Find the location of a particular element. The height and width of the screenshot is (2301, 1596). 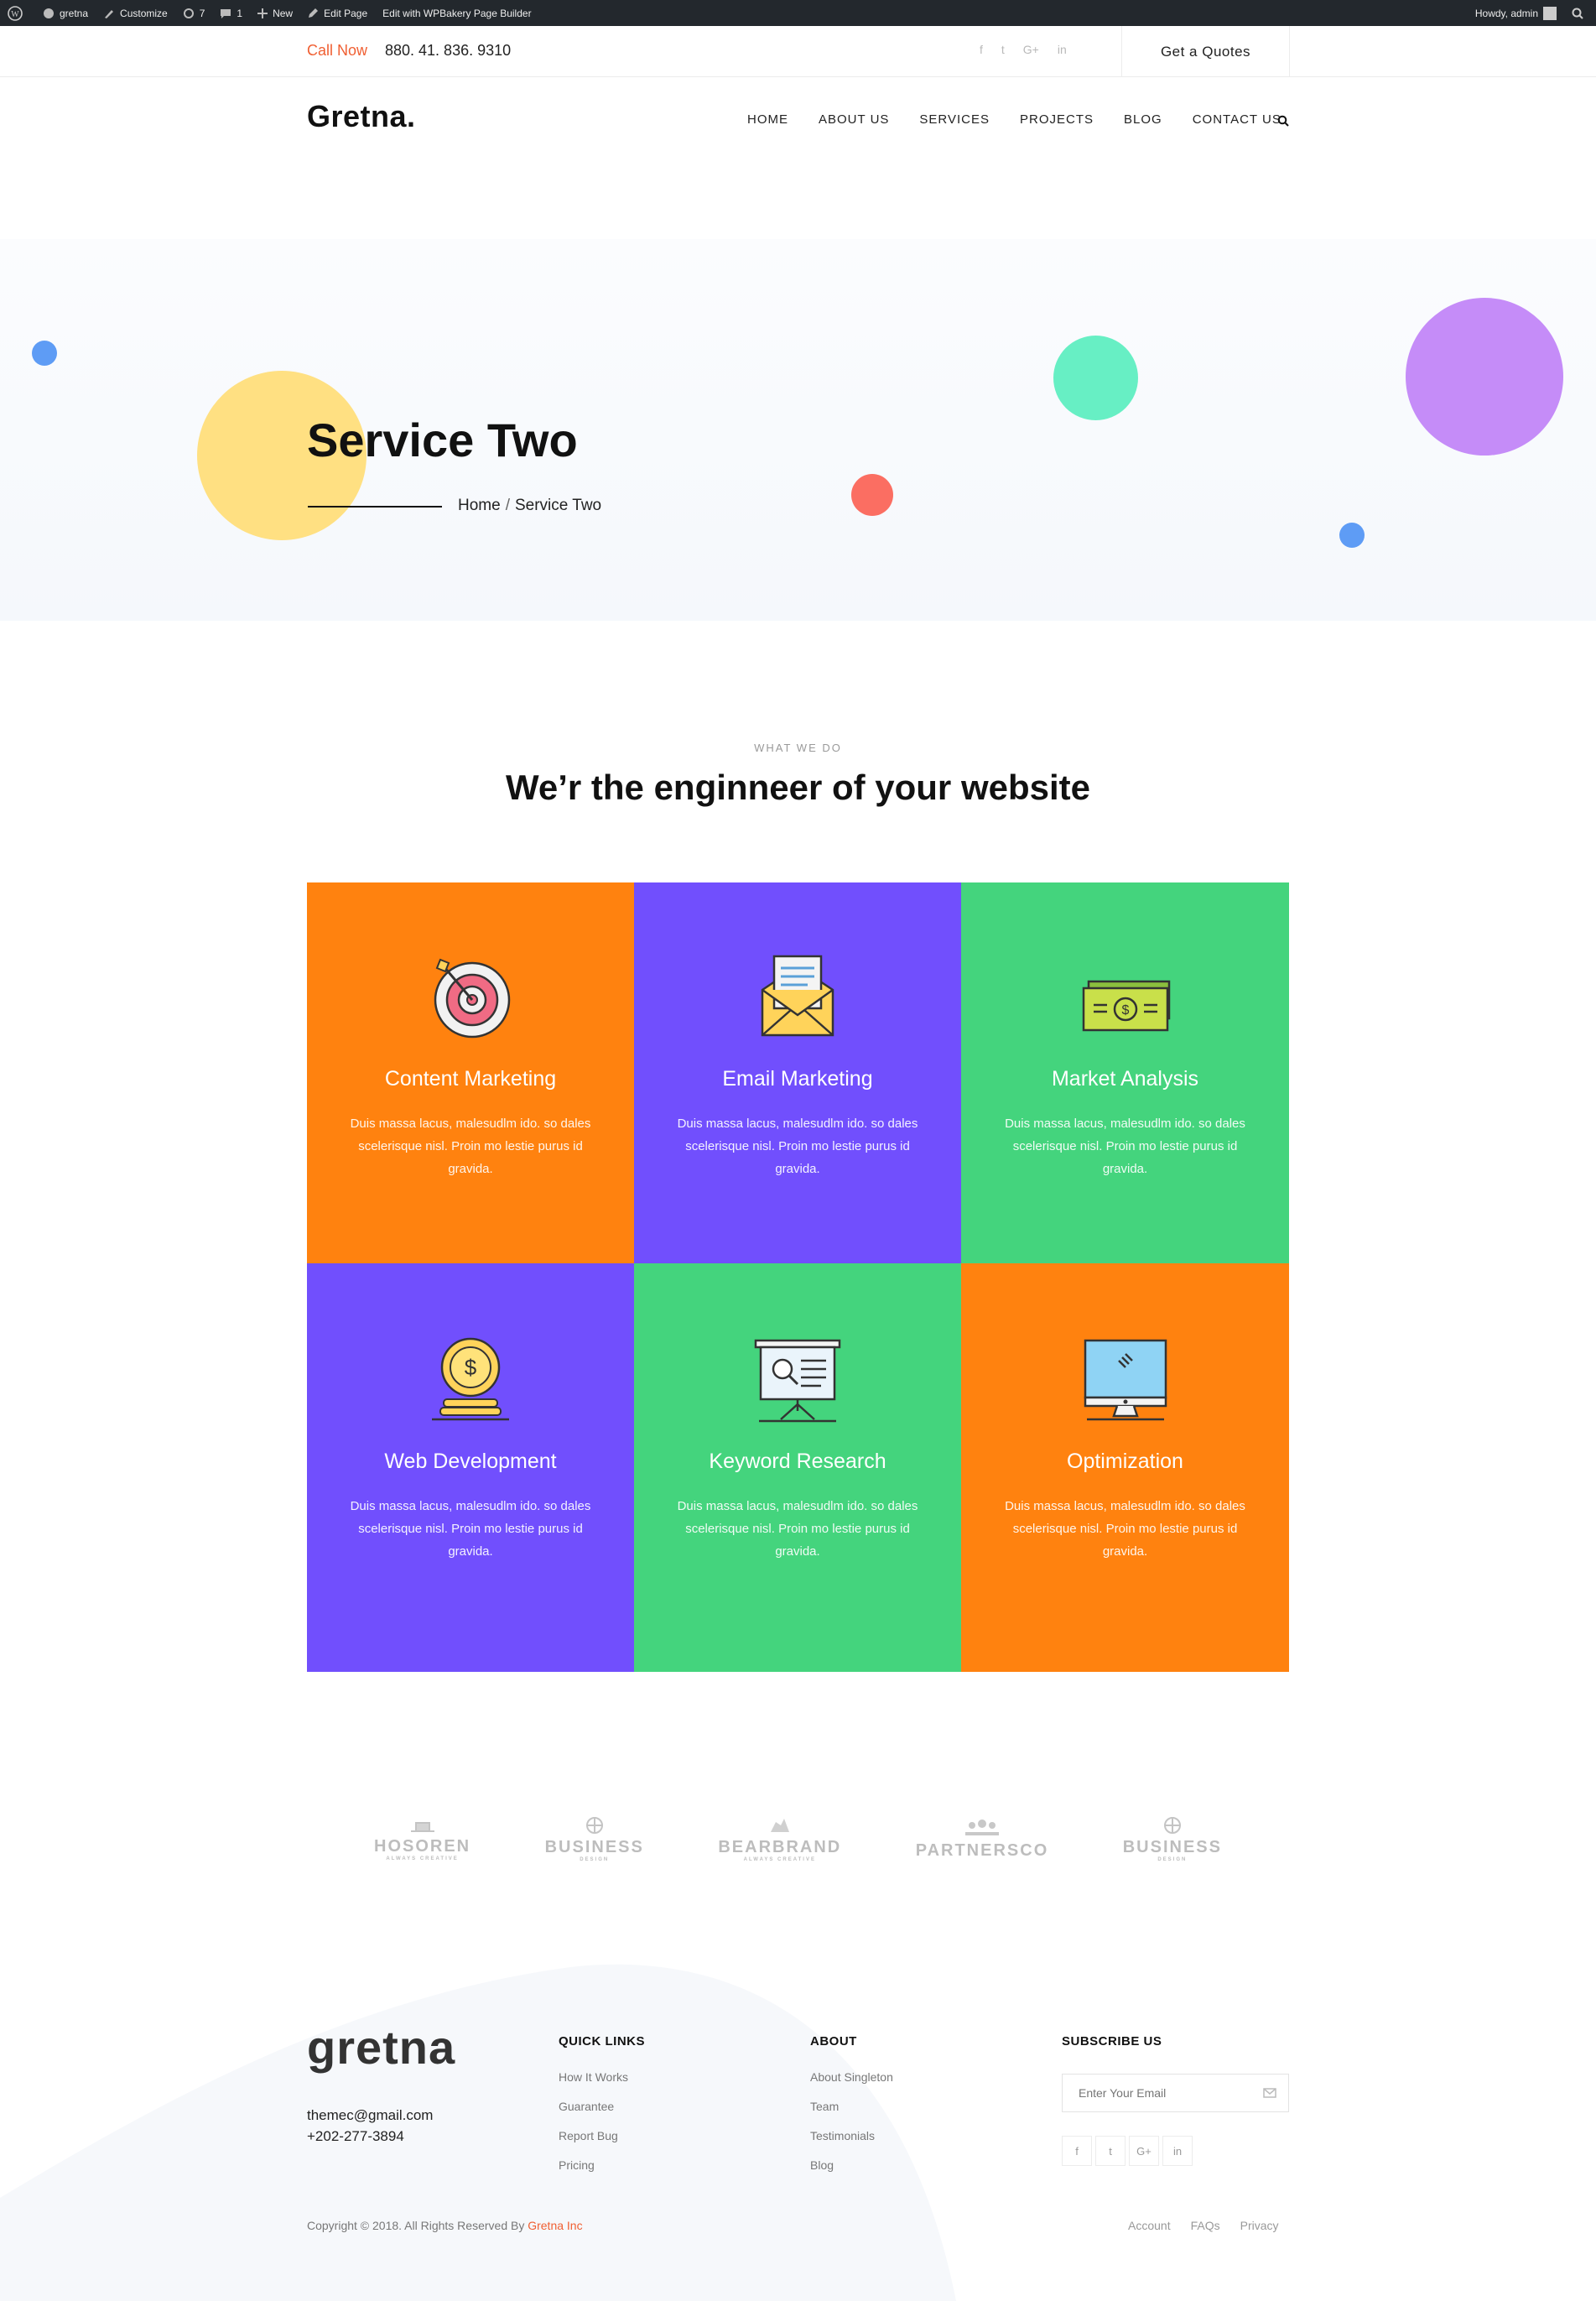

subscribe-email-input is located at coordinates (1151, 2093).